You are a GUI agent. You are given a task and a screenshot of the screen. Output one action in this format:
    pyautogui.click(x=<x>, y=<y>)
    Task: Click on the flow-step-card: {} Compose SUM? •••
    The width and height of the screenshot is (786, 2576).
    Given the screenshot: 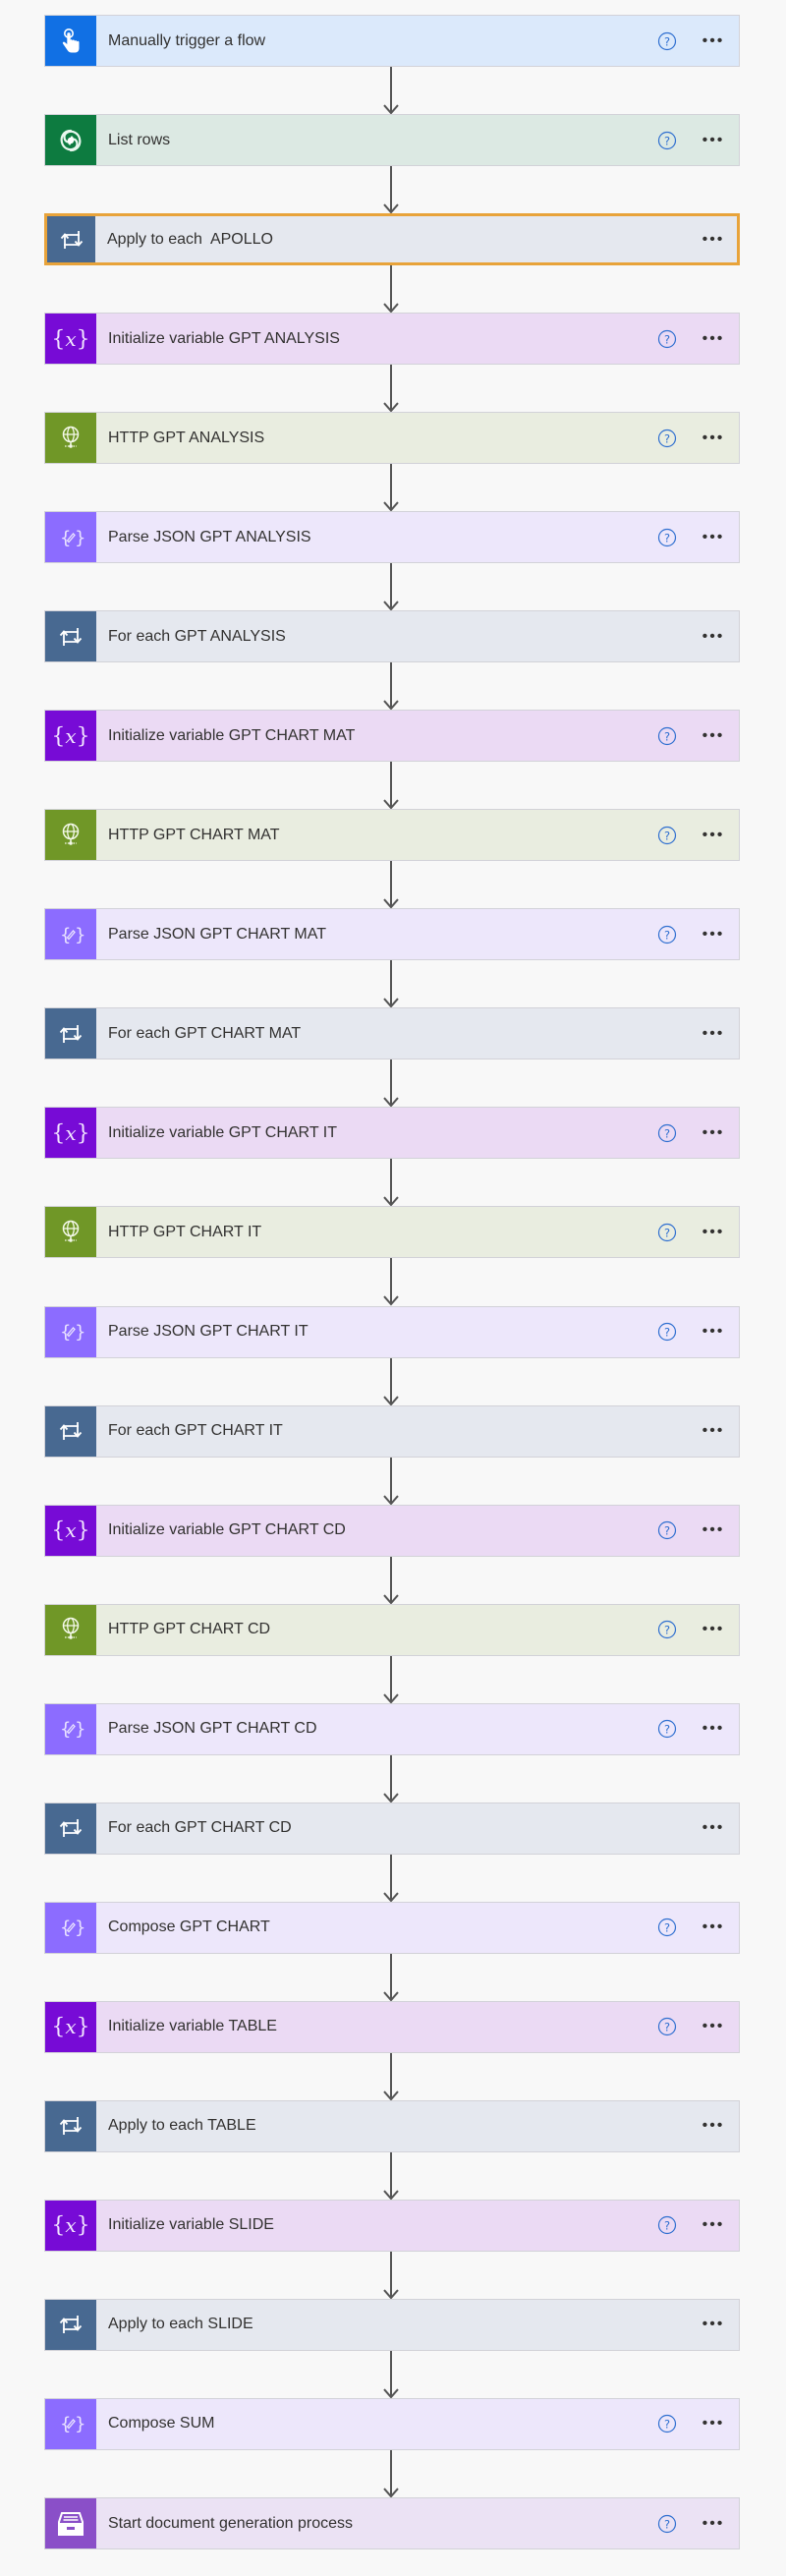 What is the action you would take?
    pyautogui.click(x=392, y=2423)
    